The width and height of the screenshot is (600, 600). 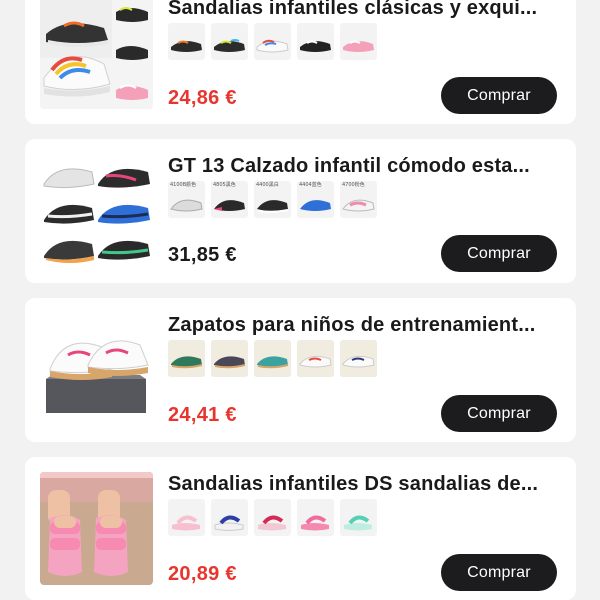 What do you see at coordinates (229, 523) in the screenshot?
I see `blue-sandal-icon` at bounding box center [229, 523].